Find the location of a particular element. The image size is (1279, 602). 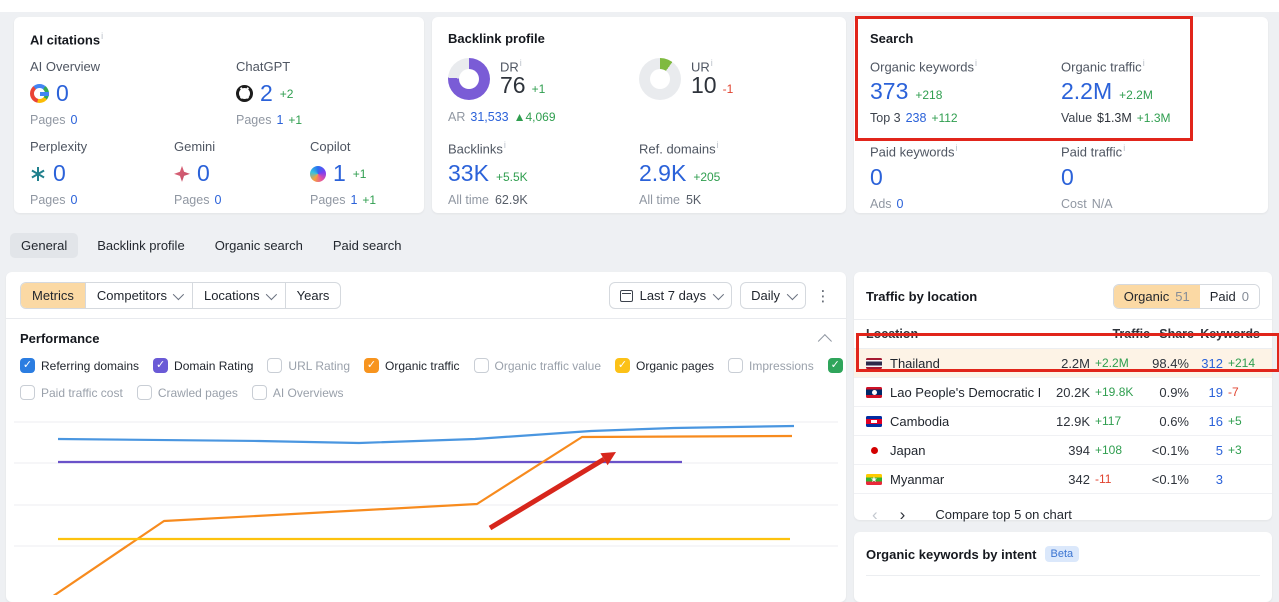

date-range-dropdown: Last 7 days is located at coordinates (670, 295).